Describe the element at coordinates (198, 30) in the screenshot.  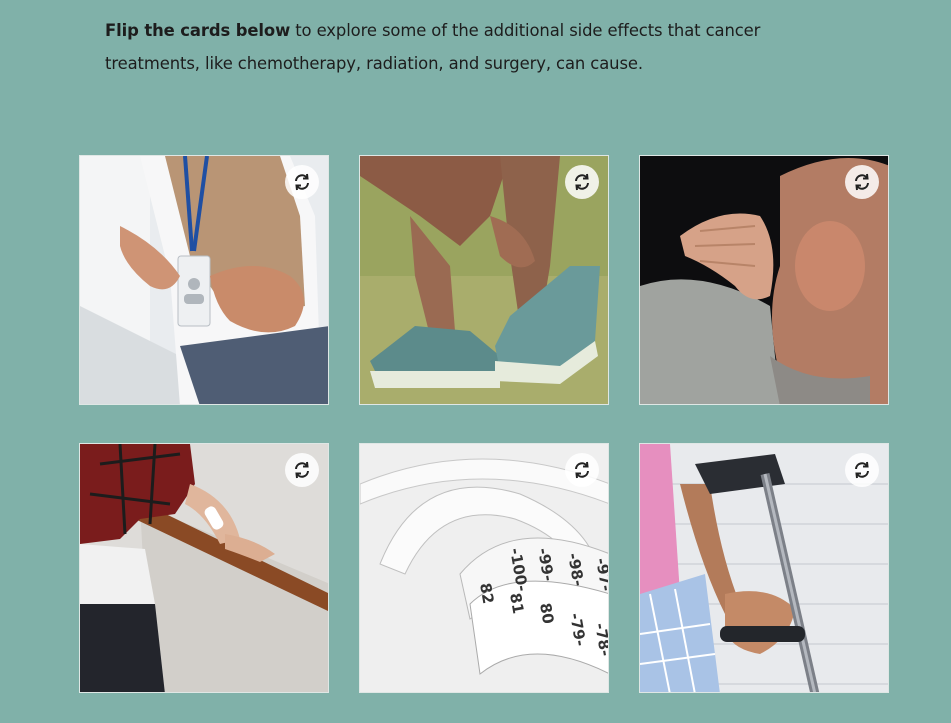
I see `intro-bold: Flip the cards below` at that location.